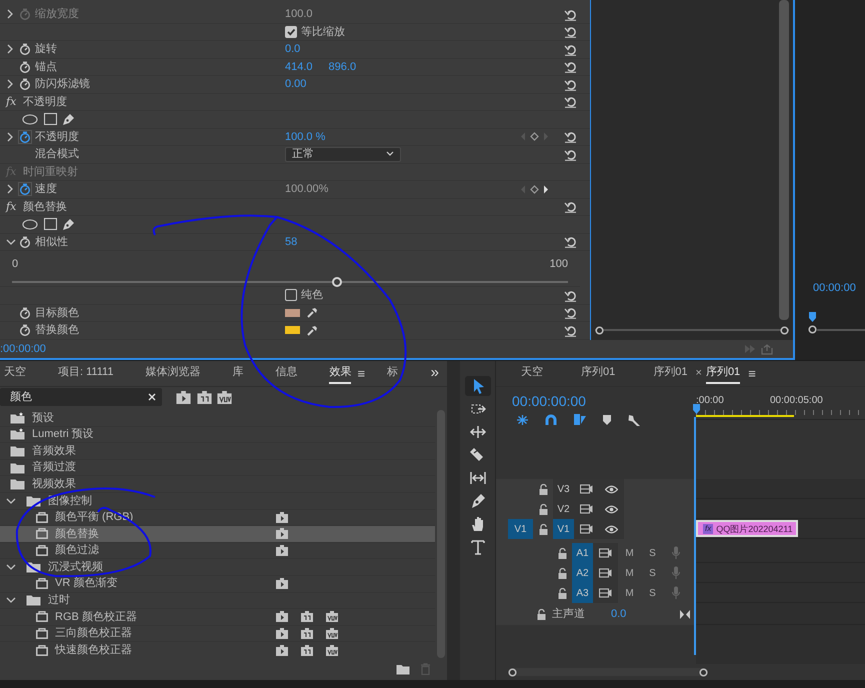 The image size is (865, 688). What do you see at coordinates (286, 374) in the screenshot?
I see `panel-tab: 信息` at bounding box center [286, 374].